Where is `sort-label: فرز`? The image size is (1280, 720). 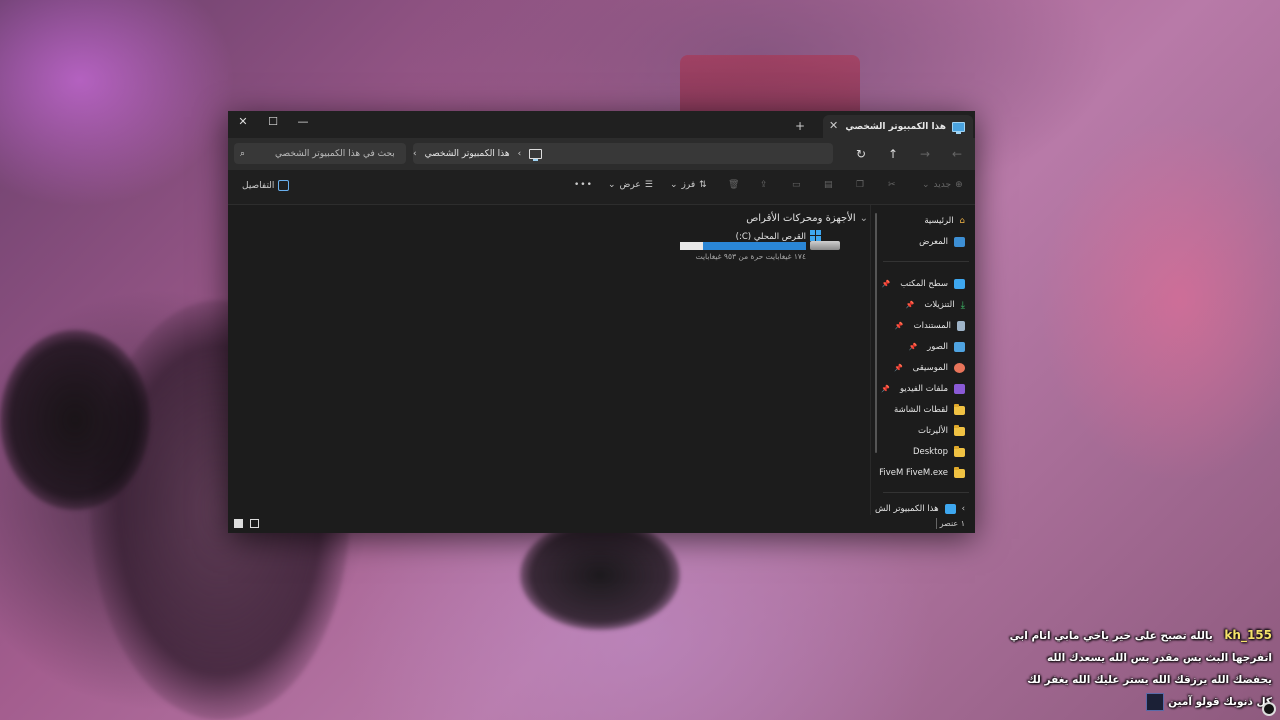
sort-label: فرز is located at coordinates (688, 185).